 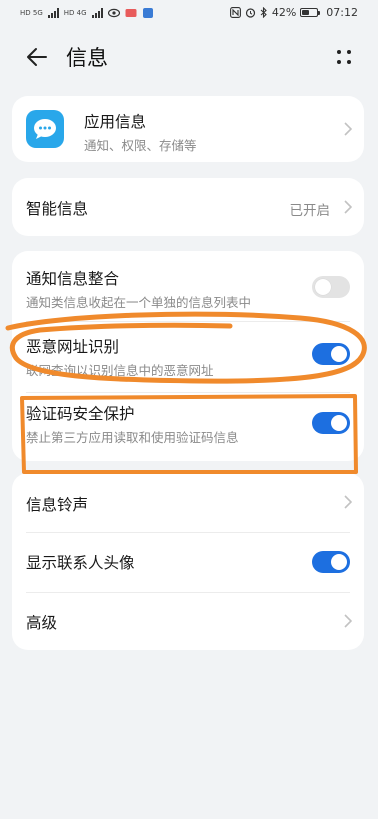 I want to click on eye-icon, so click(x=113, y=13).